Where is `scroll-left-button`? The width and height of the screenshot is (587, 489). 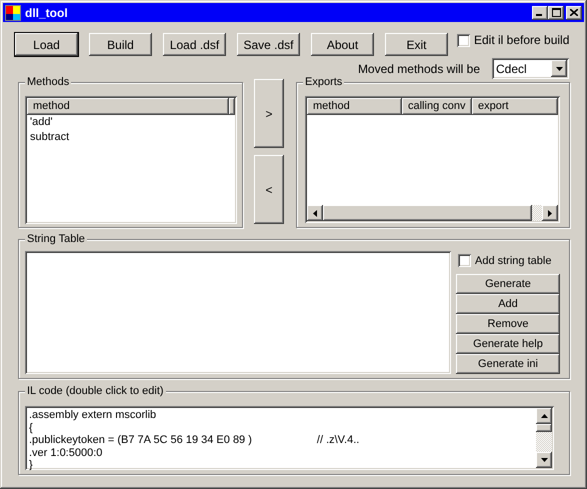 scroll-left-button is located at coordinates (315, 213).